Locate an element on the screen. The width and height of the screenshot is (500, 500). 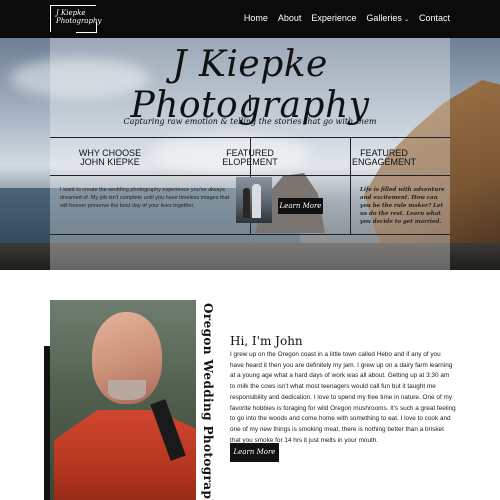
nav-contact-link: Contact is located at coordinates (434, 19).